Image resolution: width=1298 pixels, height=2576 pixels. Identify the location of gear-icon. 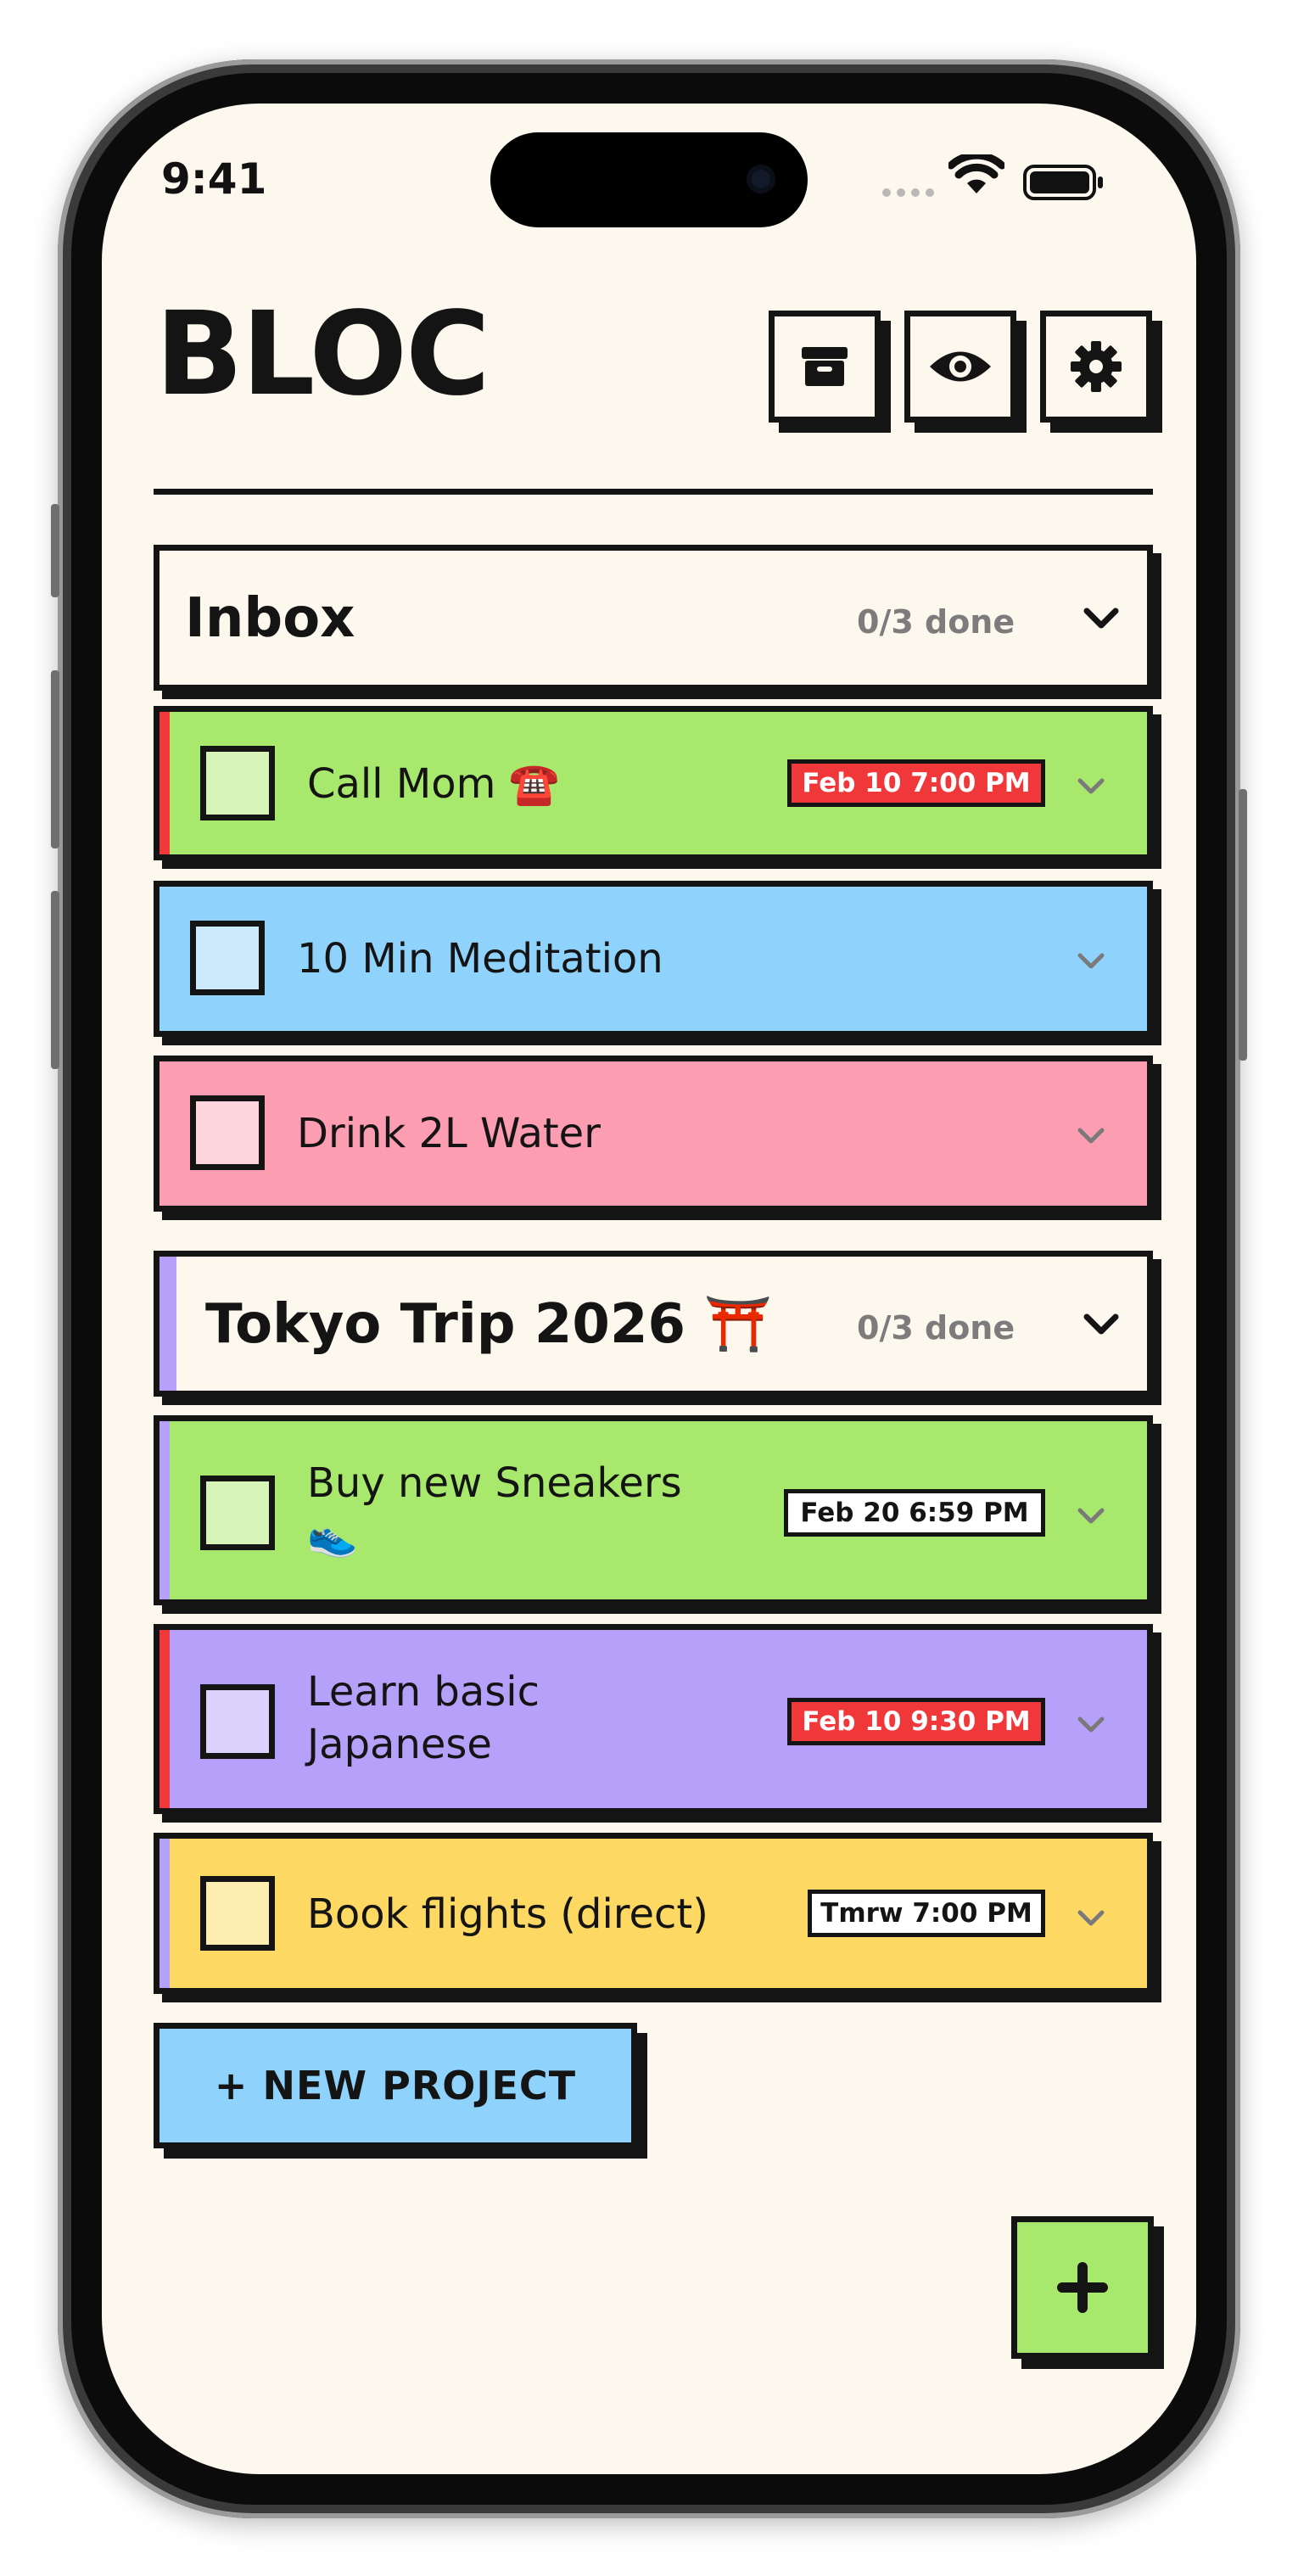
(1096, 366).